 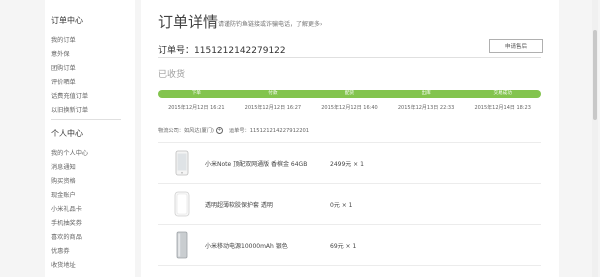 I want to click on case-icon, so click(x=182, y=204).